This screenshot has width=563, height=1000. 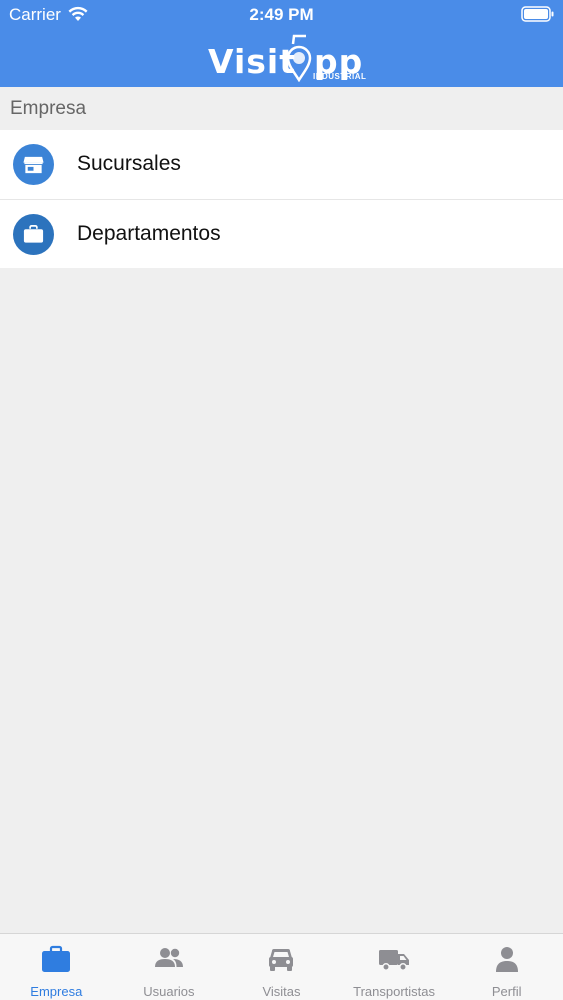 I want to click on tab-label: Visitas, so click(x=281, y=991).